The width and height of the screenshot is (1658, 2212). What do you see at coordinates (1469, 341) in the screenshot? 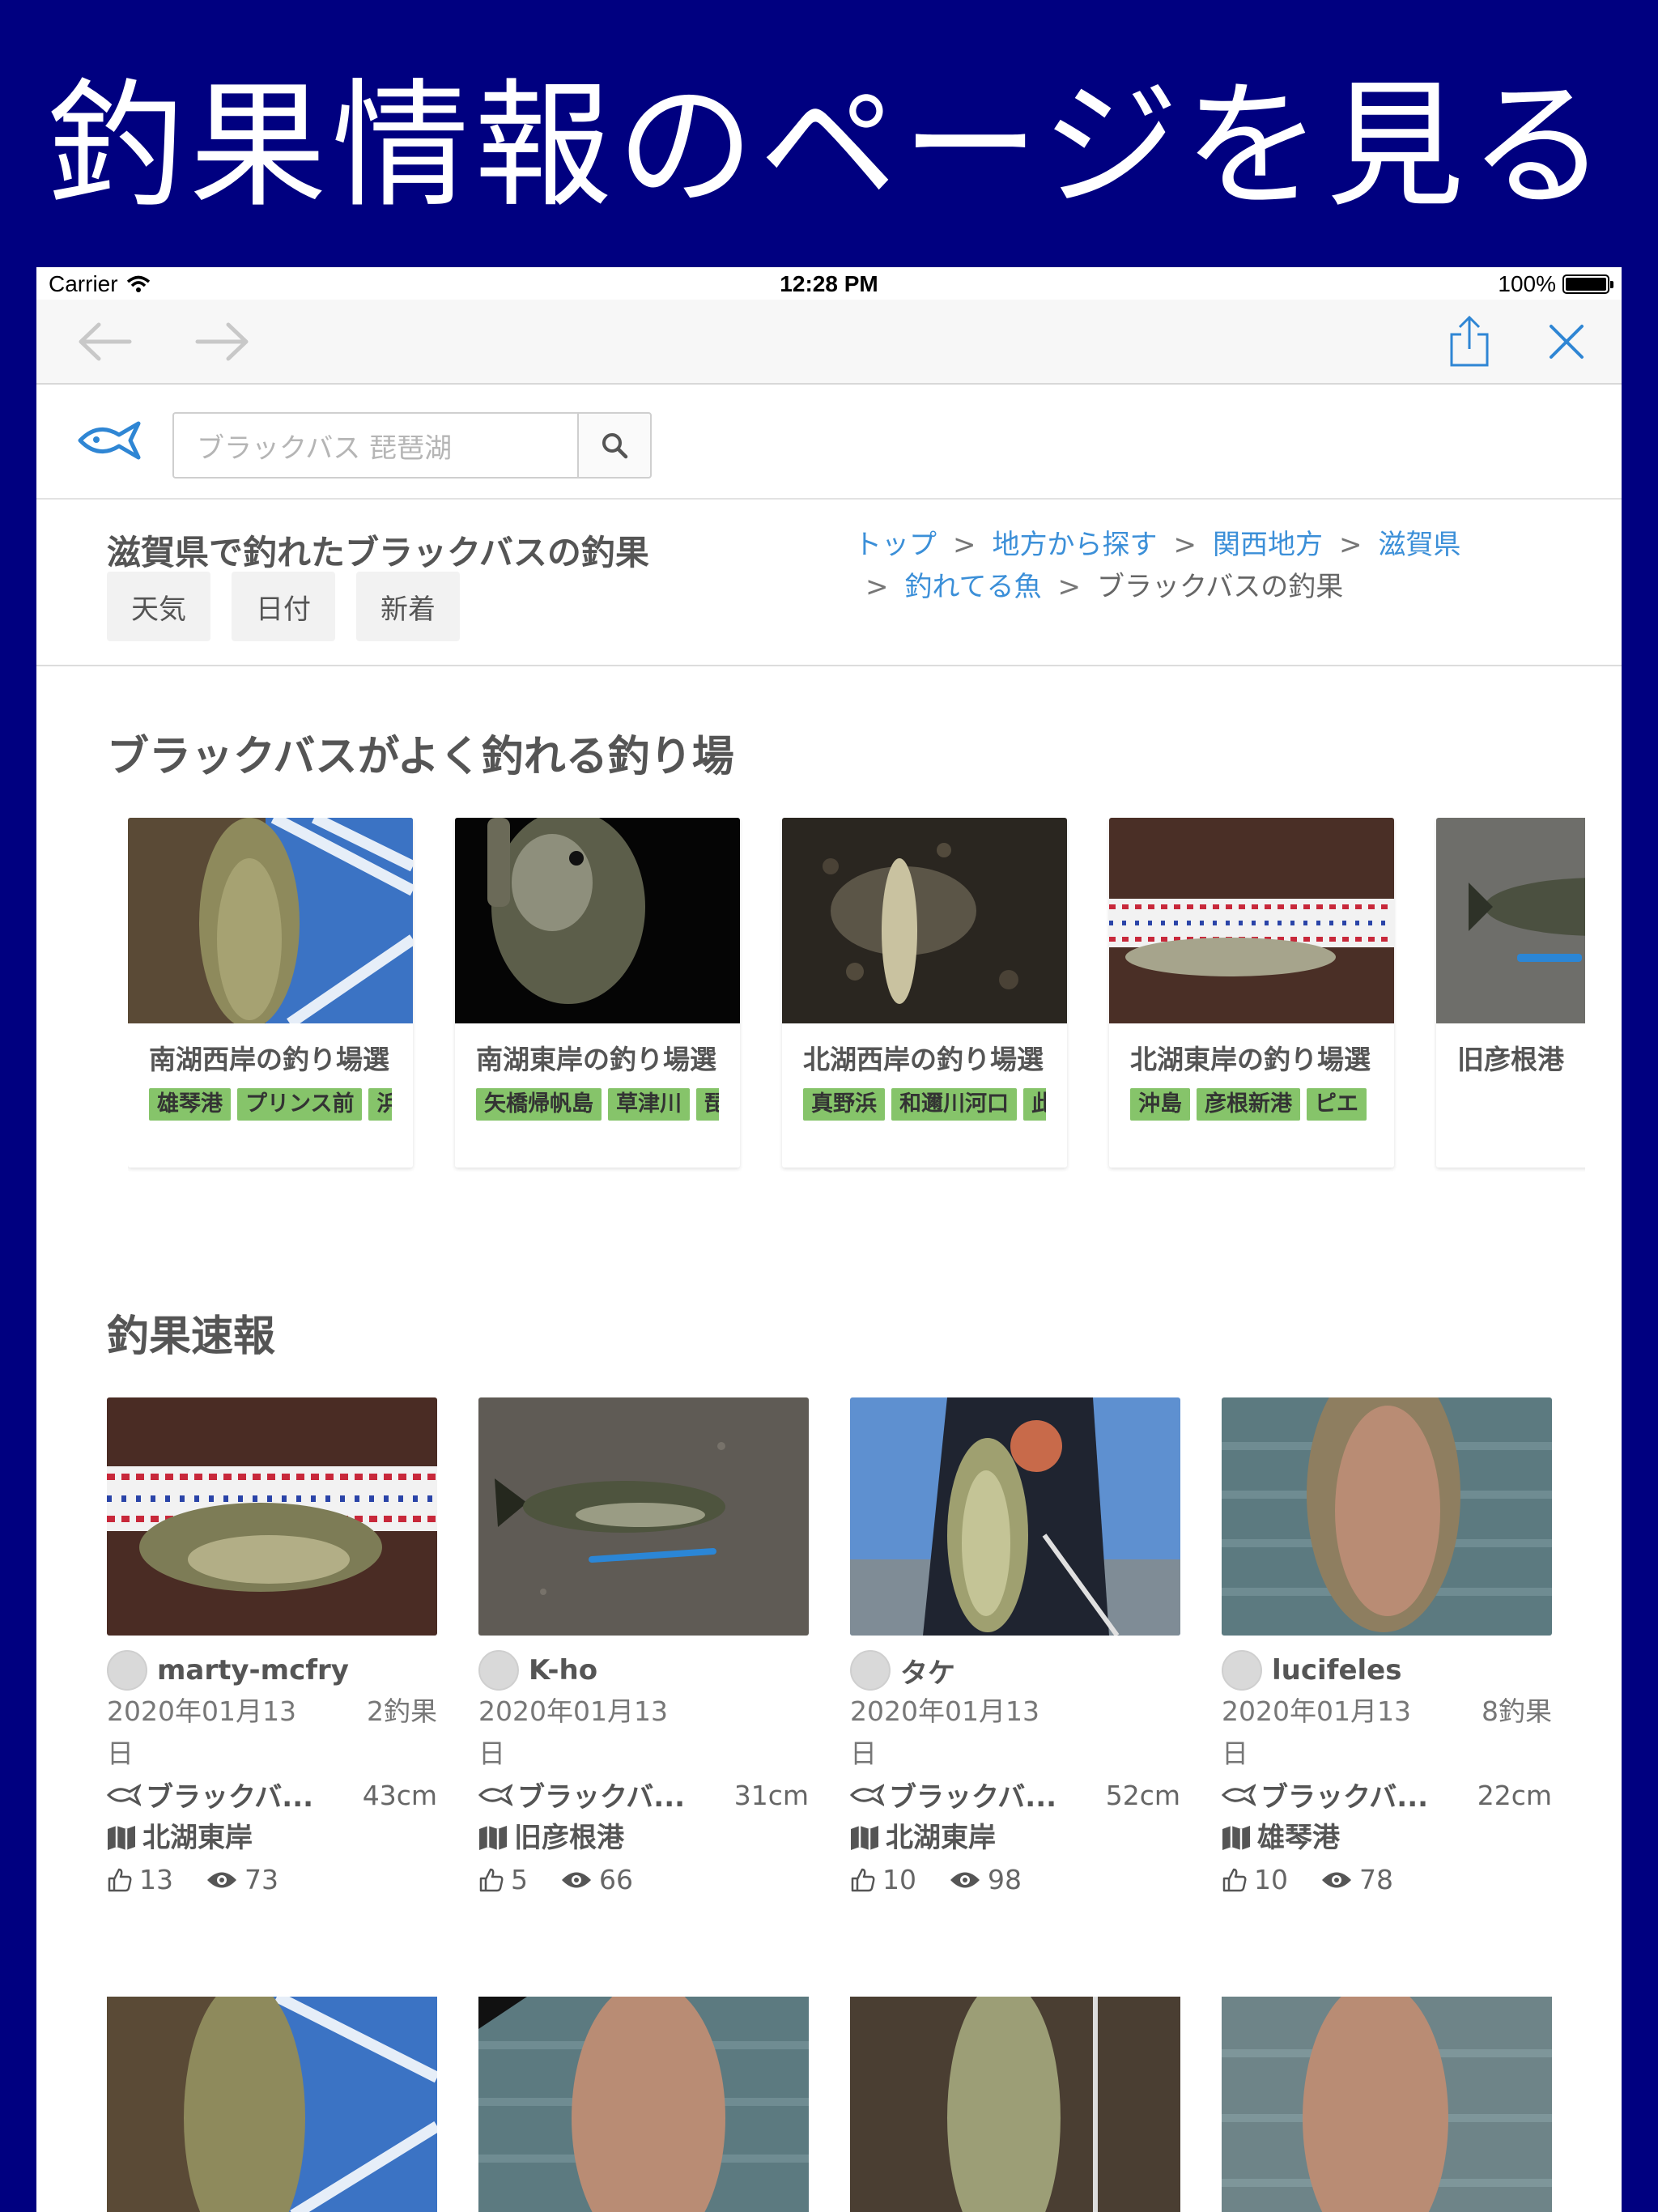
I see `share-button` at bounding box center [1469, 341].